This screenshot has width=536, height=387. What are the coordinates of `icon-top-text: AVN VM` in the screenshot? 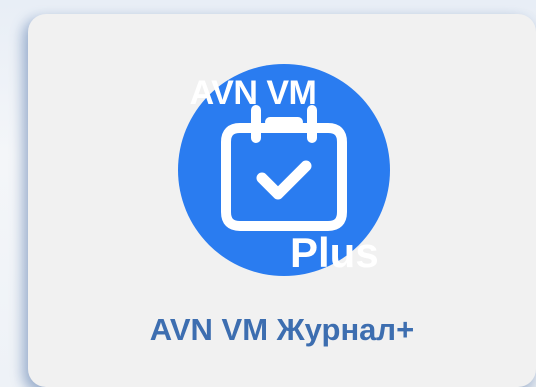 It's located at (253, 93).